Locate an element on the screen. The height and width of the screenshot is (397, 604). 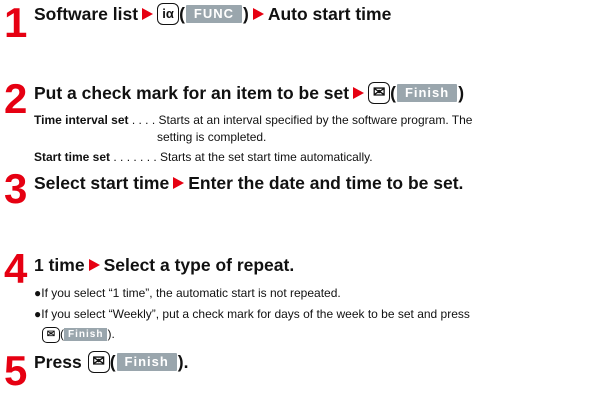
bullet-continuation: ✉(Finish). is located at coordinates (78, 334).